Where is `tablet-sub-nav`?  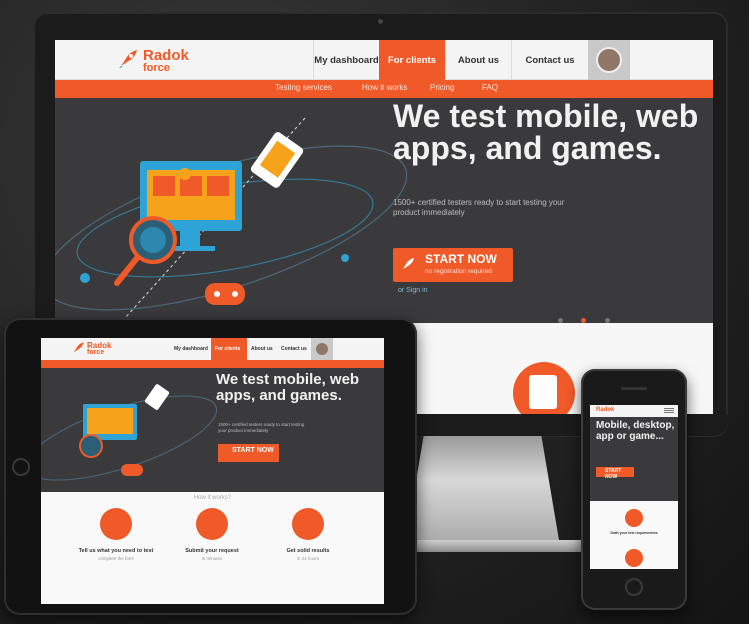 tablet-sub-nav is located at coordinates (212, 364).